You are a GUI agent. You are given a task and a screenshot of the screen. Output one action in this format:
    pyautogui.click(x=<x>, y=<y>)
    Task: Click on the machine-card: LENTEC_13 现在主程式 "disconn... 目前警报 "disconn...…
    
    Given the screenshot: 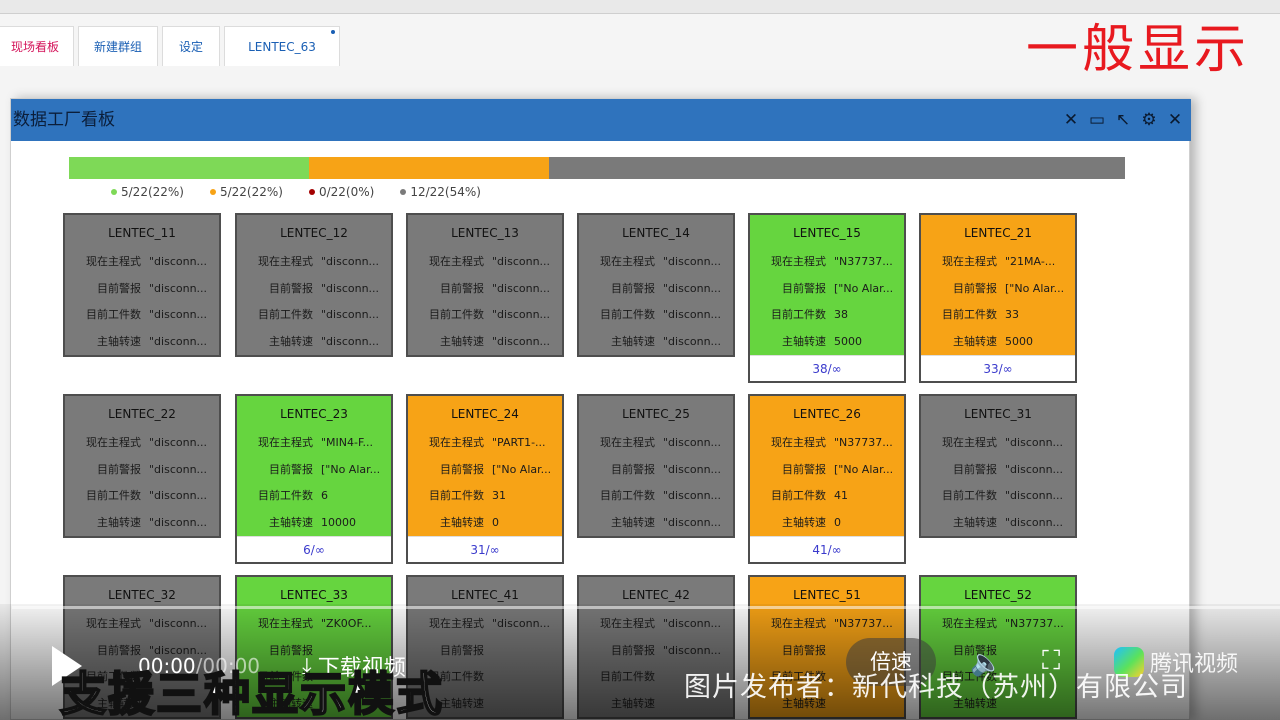 What is the action you would take?
    pyautogui.click(x=485, y=285)
    